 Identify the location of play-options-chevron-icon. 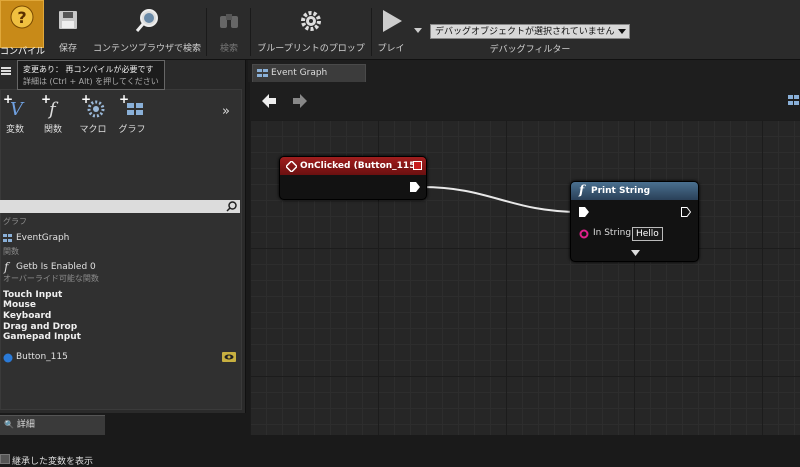
(418, 31).